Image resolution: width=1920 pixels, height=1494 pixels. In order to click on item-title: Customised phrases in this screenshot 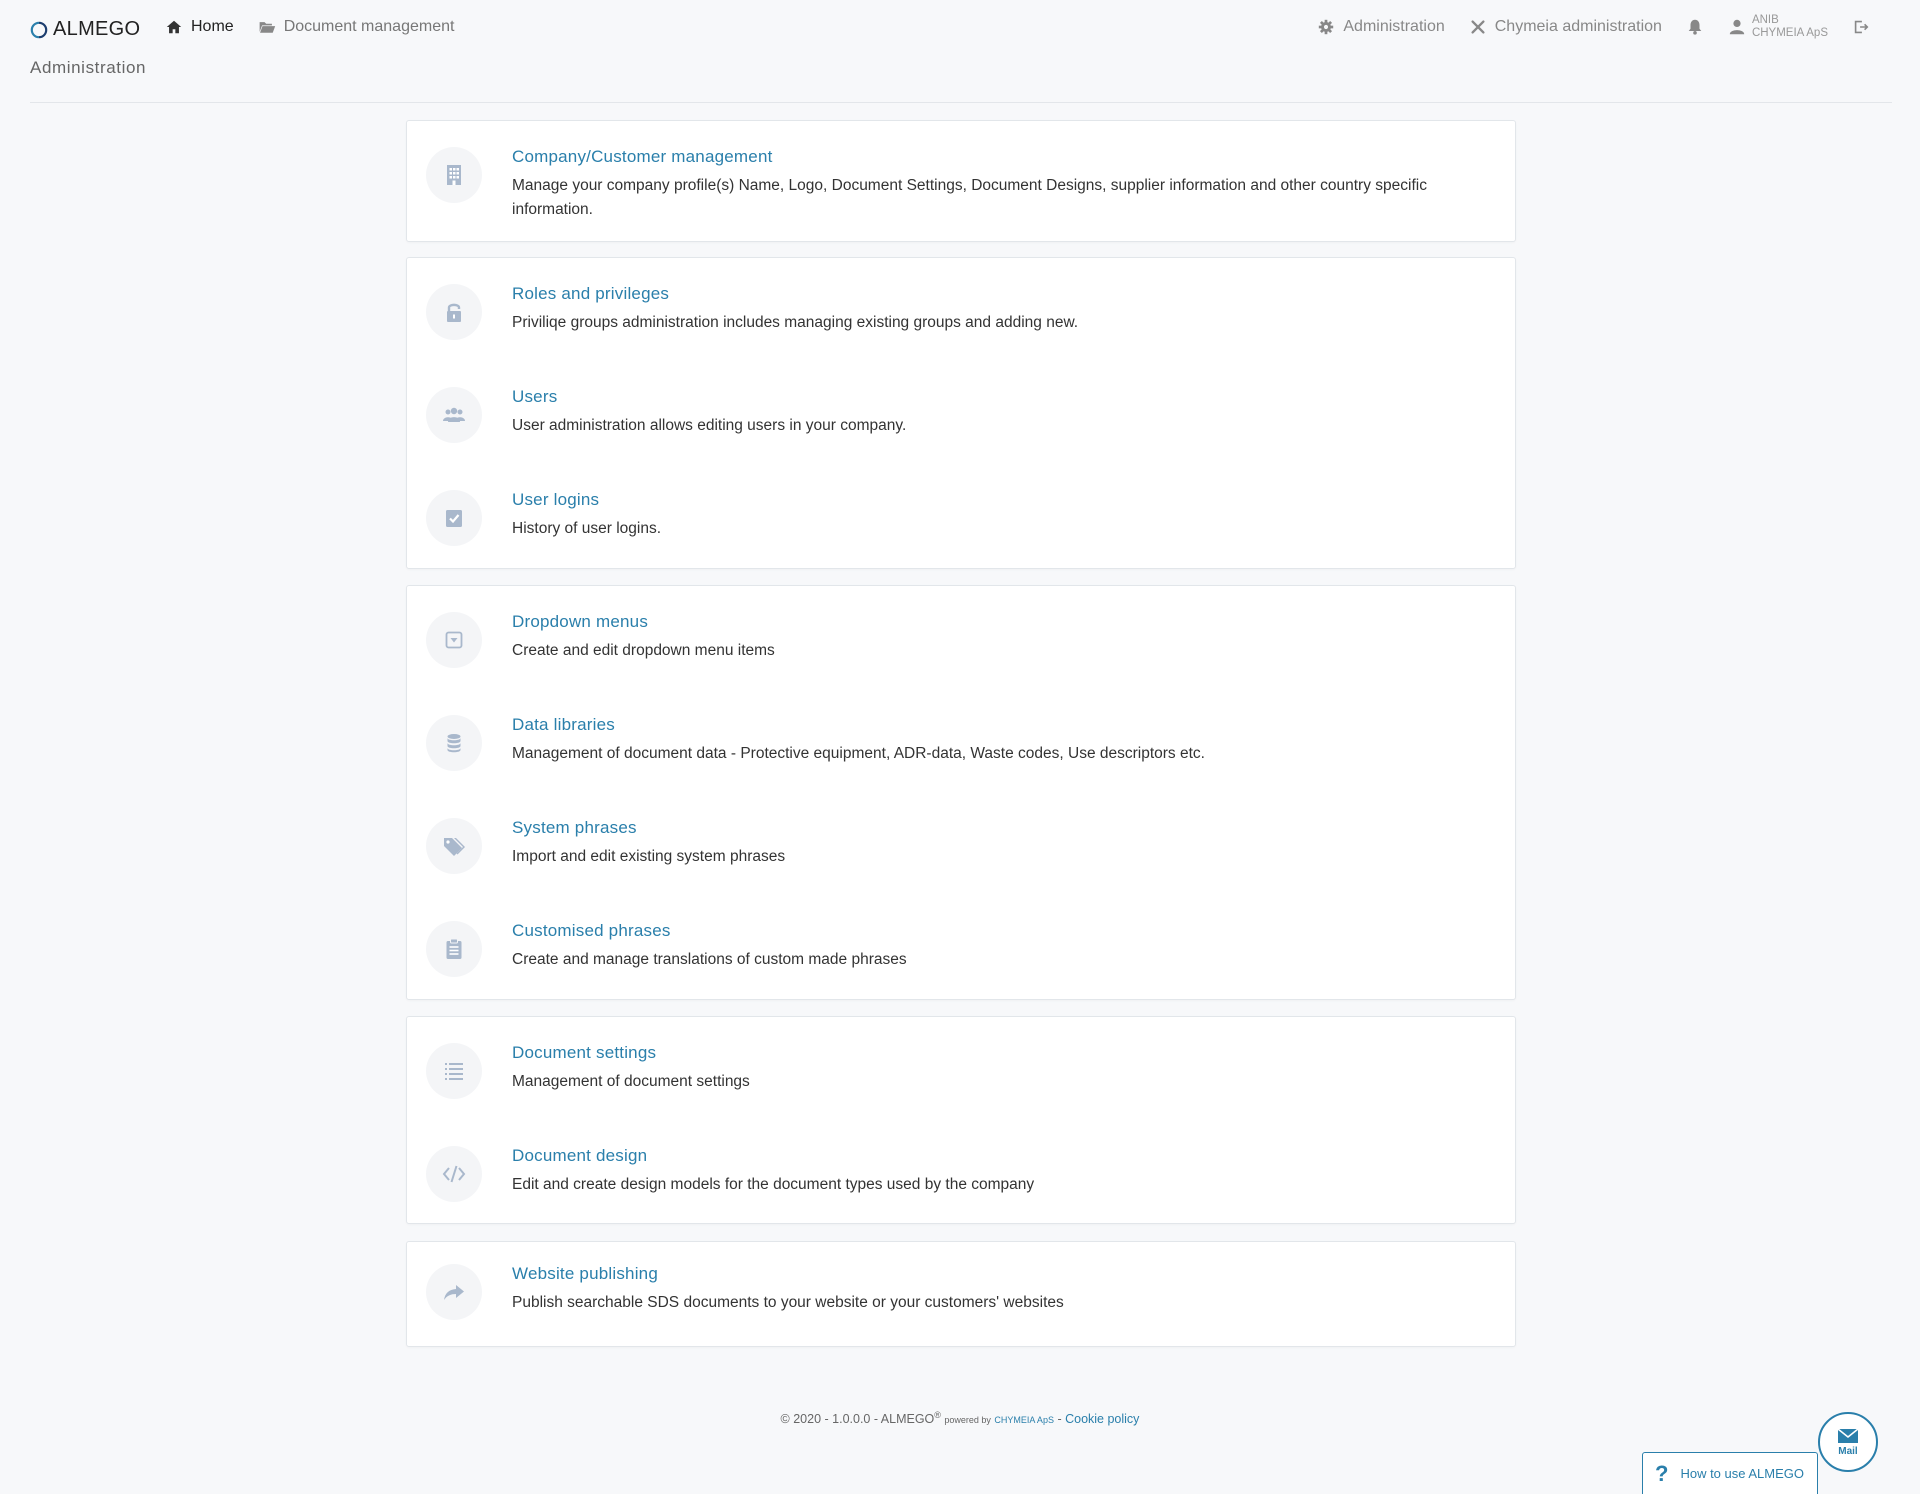, I will do `click(591, 931)`.